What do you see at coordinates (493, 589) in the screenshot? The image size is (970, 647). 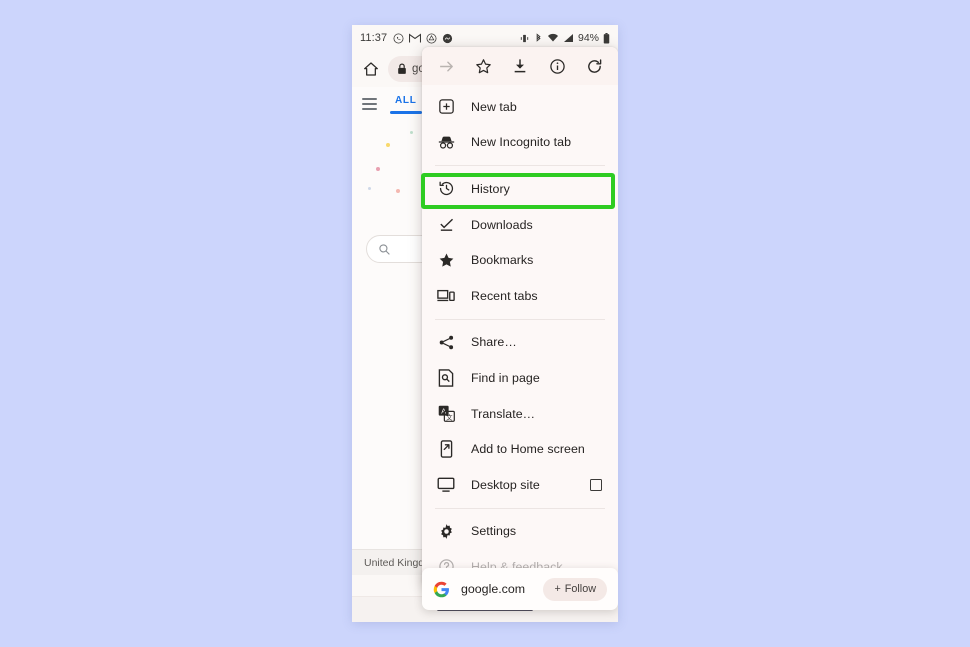 I see `site-domain: google.com` at bounding box center [493, 589].